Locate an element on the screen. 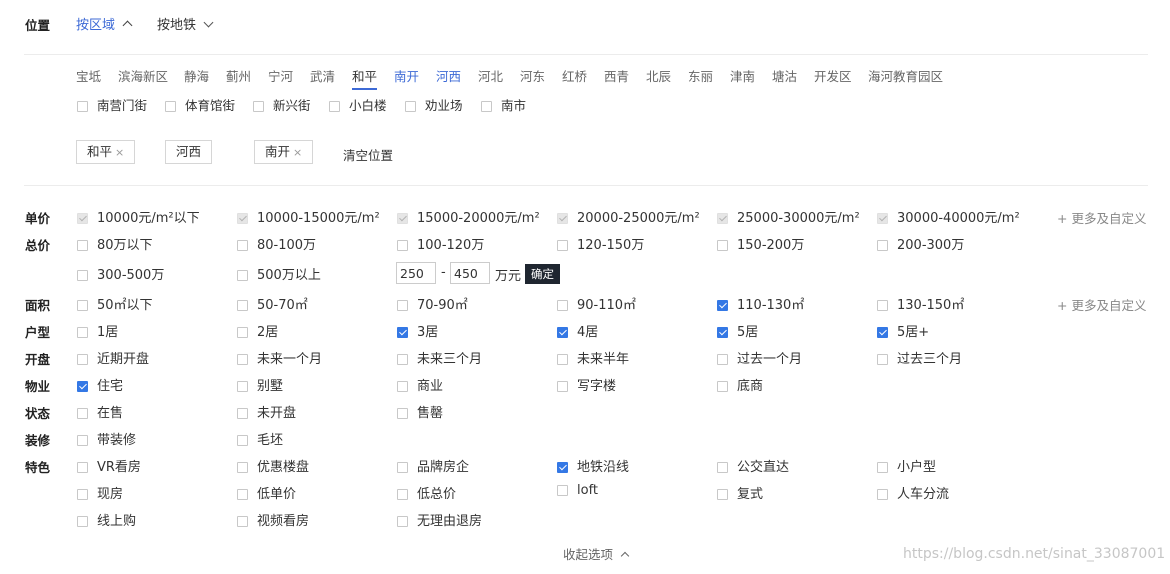 The image size is (1170, 574). layout-option: 1居 is located at coordinates (97, 330).